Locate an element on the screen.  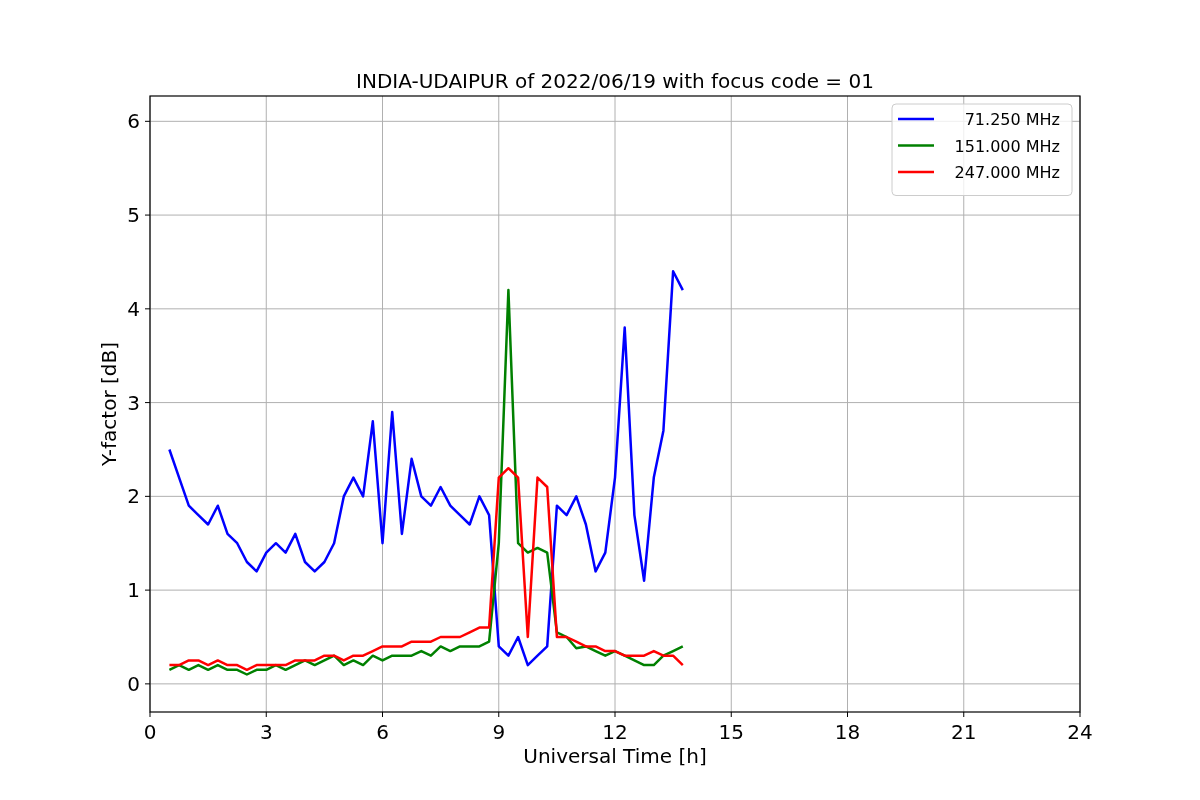
y-tick-label: 4 is located at coordinates (133, 308).